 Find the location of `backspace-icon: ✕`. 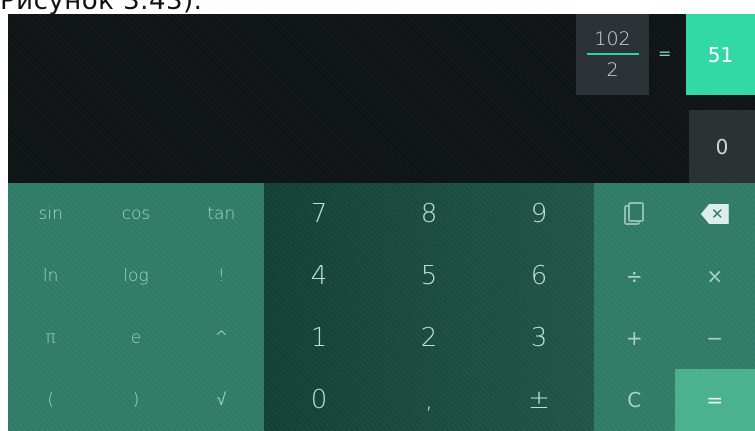

backspace-icon: ✕ is located at coordinates (714, 214).